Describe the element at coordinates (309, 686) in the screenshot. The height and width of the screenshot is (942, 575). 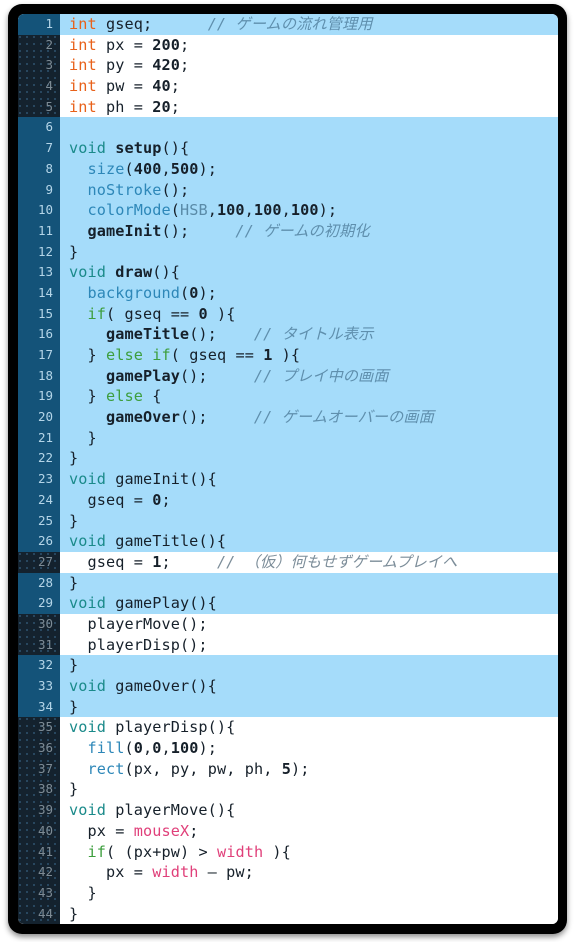
I see `code-line-text: void gameOver(){` at that location.